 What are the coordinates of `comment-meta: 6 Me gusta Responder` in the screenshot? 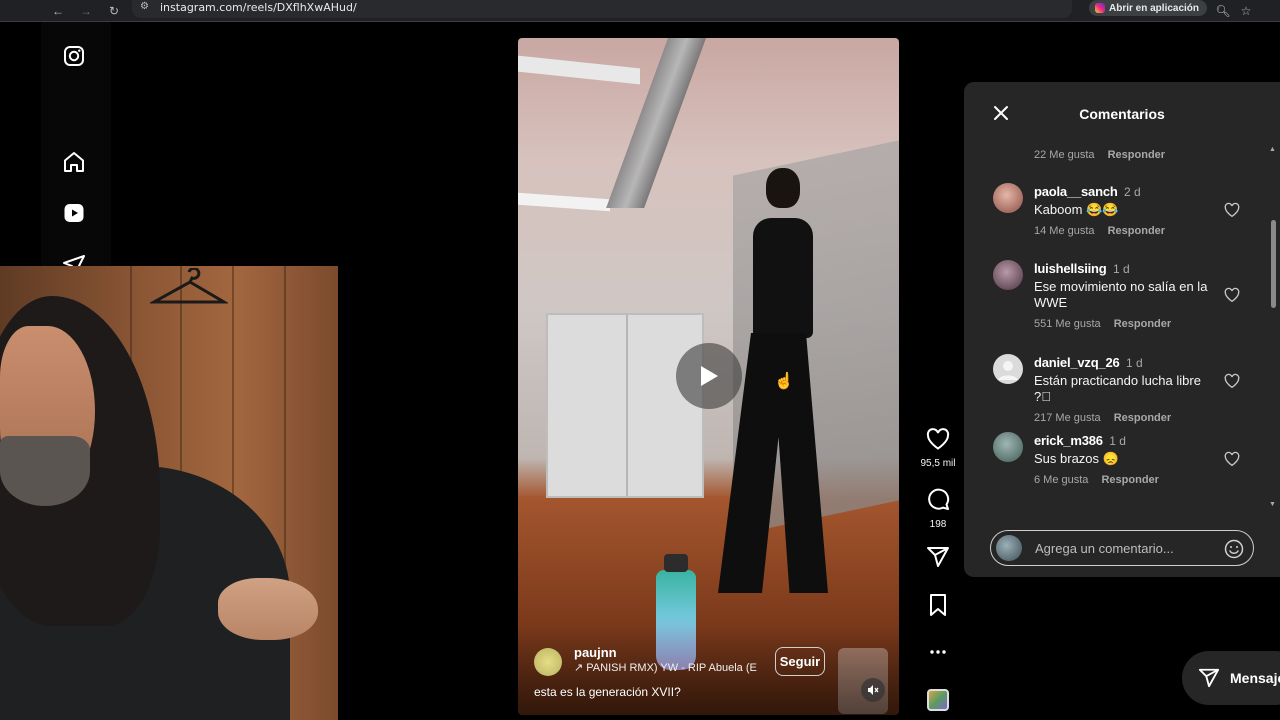 It's located at (1126, 480).